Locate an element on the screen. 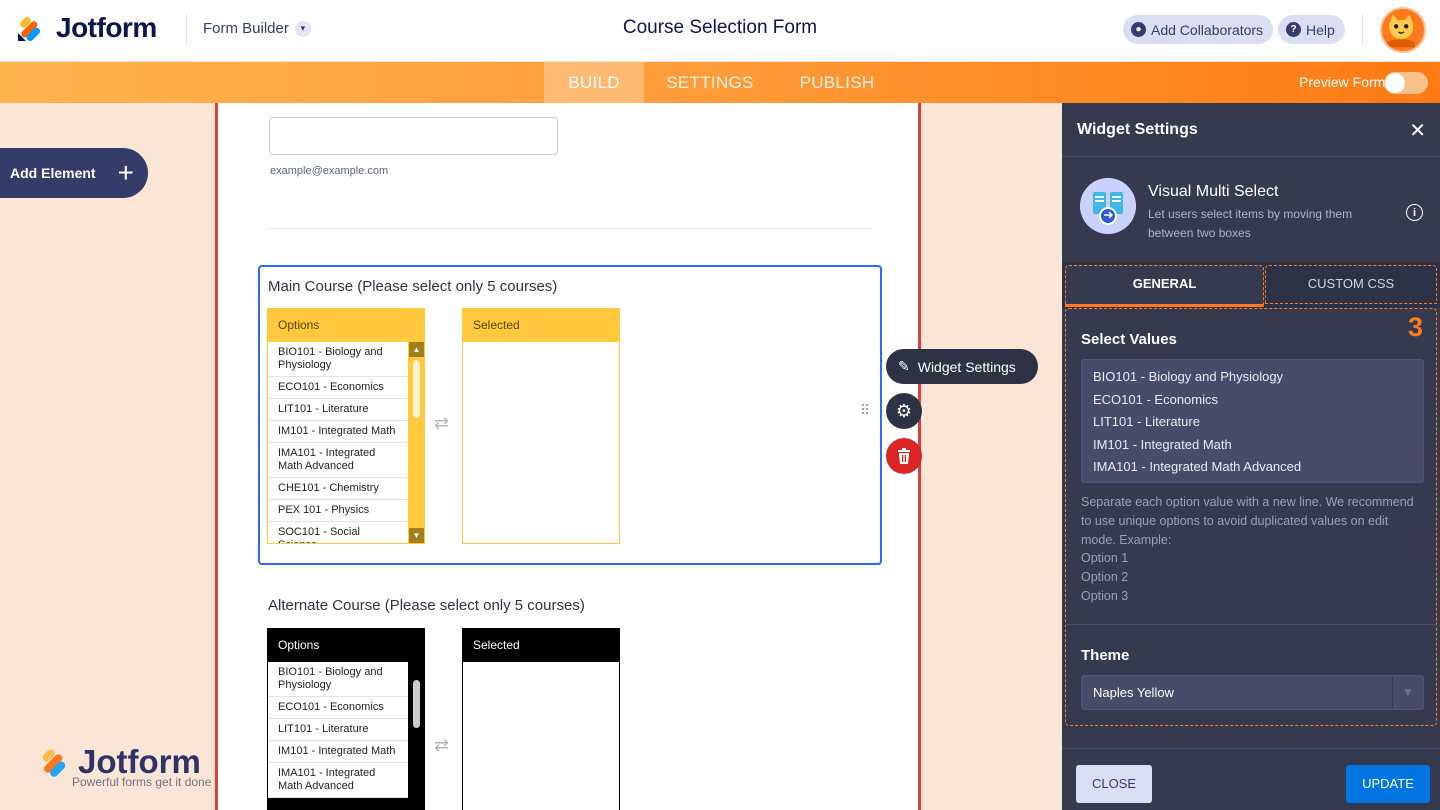 This screenshot has width=1440, height=810. delete-button is located at coordinates (904, 456).